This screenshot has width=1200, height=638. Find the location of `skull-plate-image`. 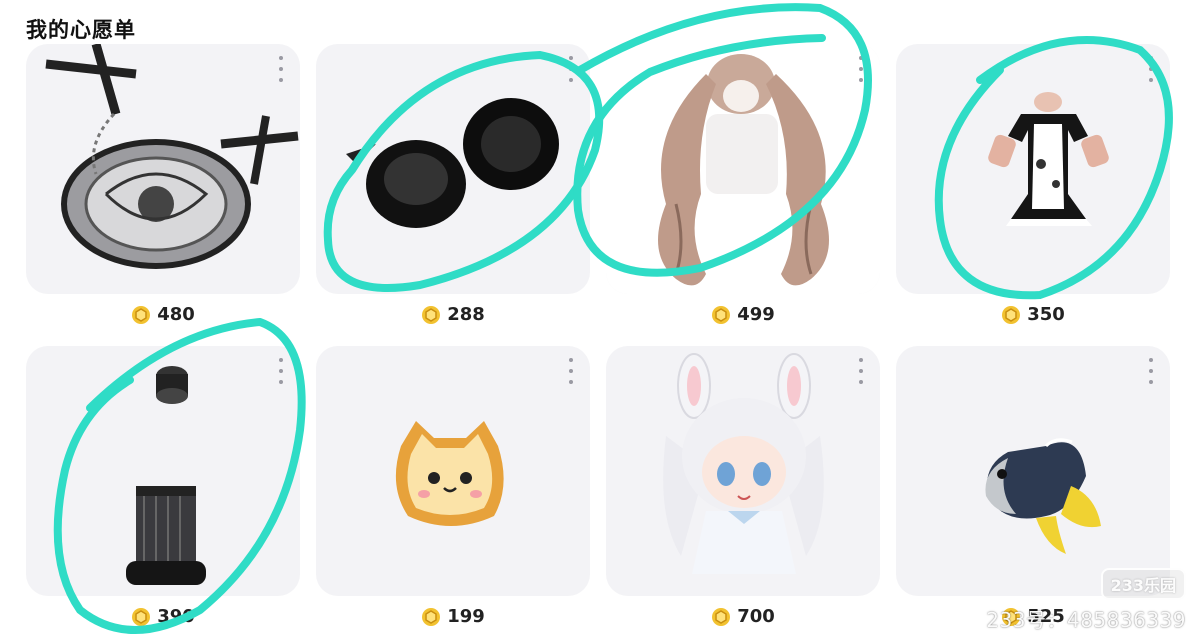

skull-plate-image is located at coordinates (172, 156).